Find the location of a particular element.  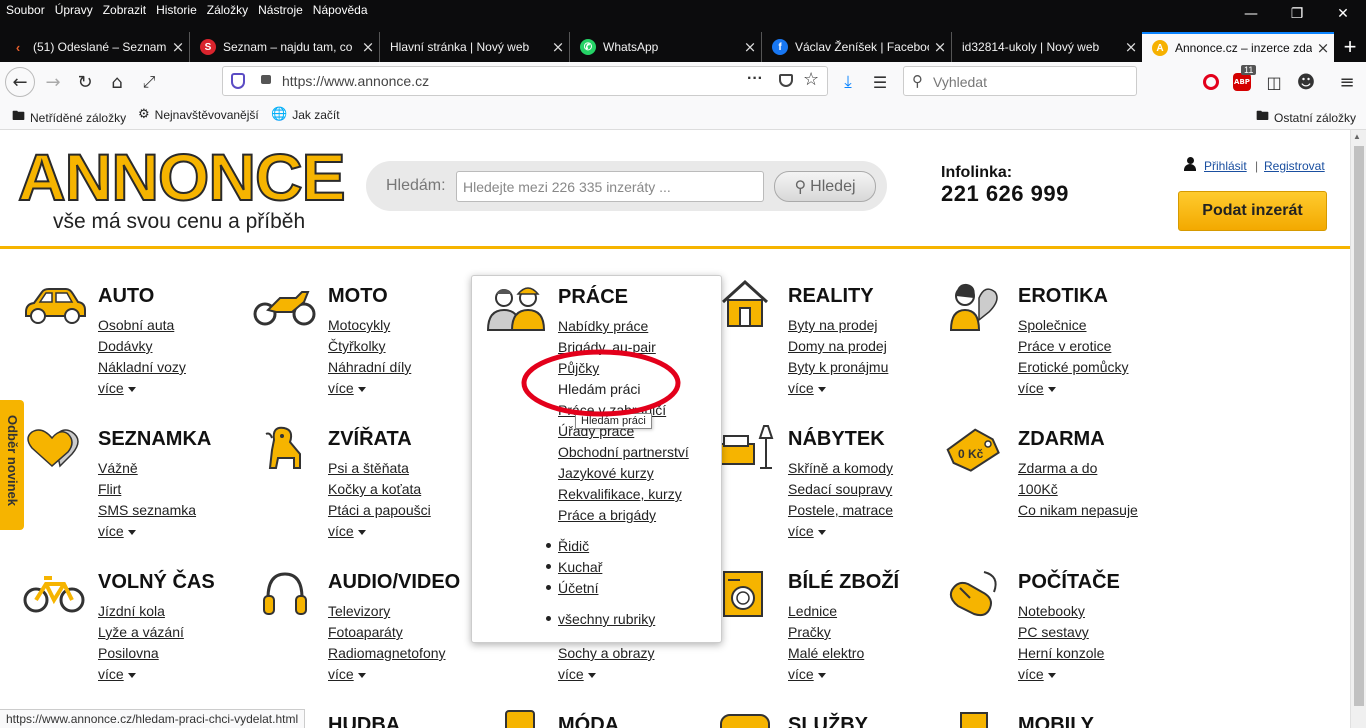

more-link-reality: více is located at coordinates (807, 388).